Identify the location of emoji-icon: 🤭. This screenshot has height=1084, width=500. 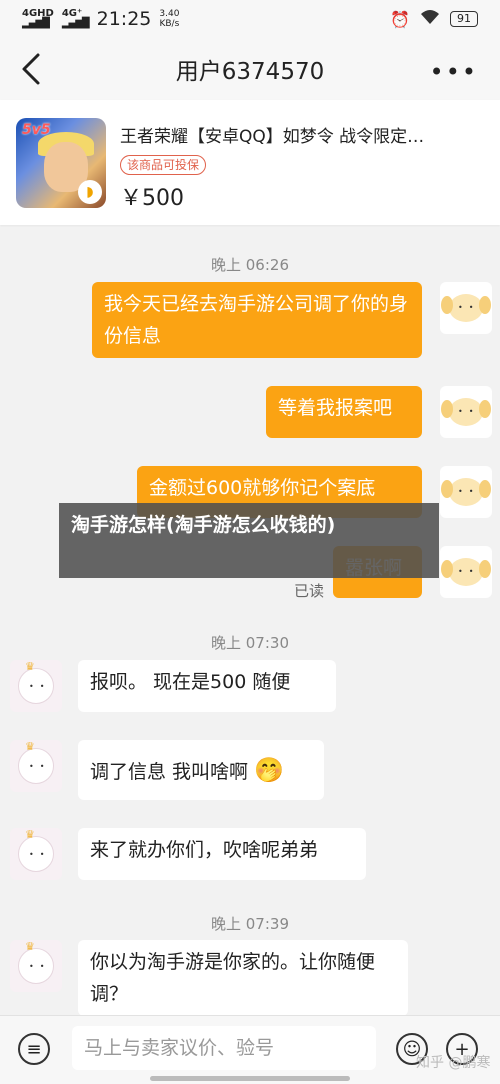
(269, 770).